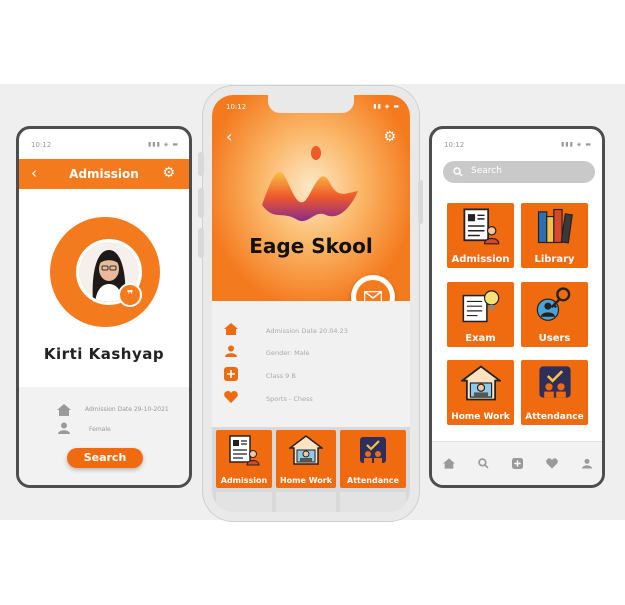 This screenshot has height=605, width=625. What do you see at coordinates (100, 429) in the screenshot?
I see `gender-text: Female` at bounding box center [100, 429].